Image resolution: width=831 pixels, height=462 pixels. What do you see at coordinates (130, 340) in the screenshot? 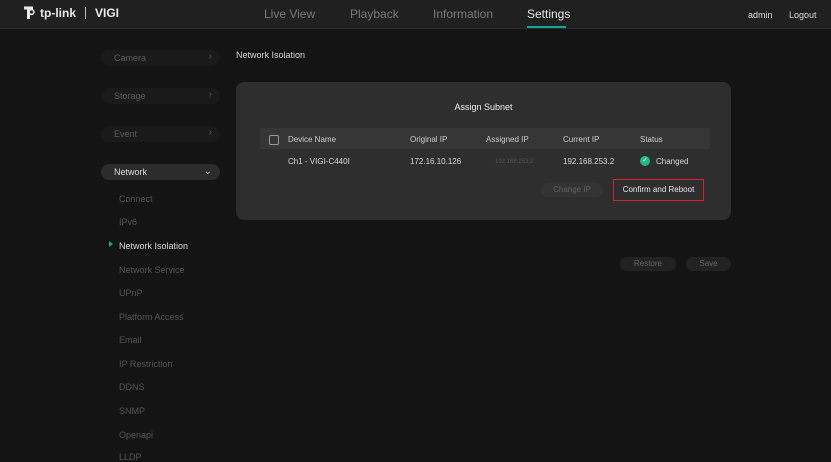
I see `sidebar-item-email: Email` at bounding box center [130, 340].